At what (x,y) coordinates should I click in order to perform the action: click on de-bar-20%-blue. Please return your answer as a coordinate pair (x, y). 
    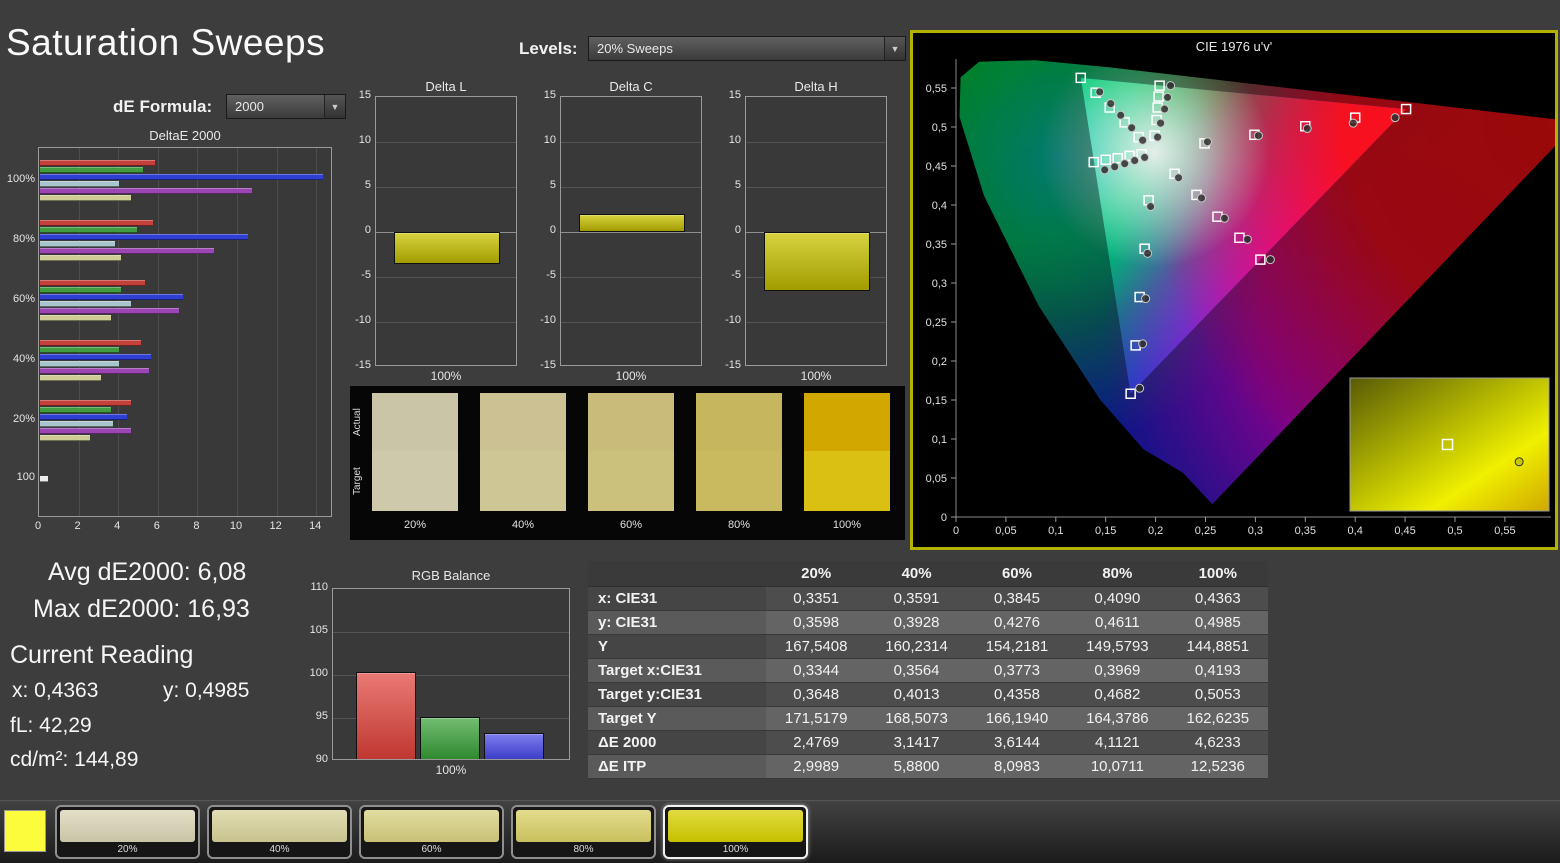
    Looking at the image, I should click on (84, 417).